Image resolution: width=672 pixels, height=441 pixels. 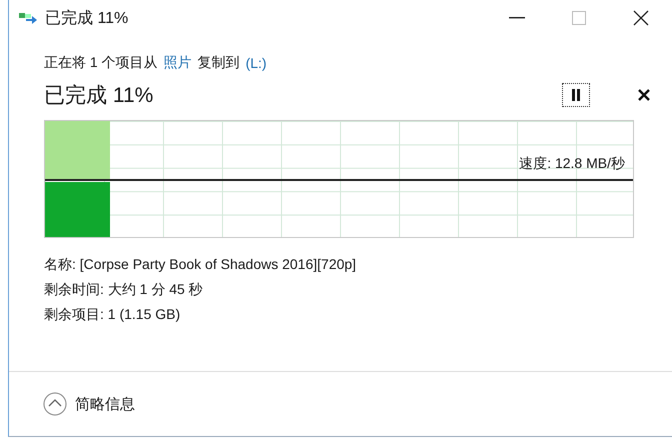 I want to click on pause-icon, so click(x=576, y=95).